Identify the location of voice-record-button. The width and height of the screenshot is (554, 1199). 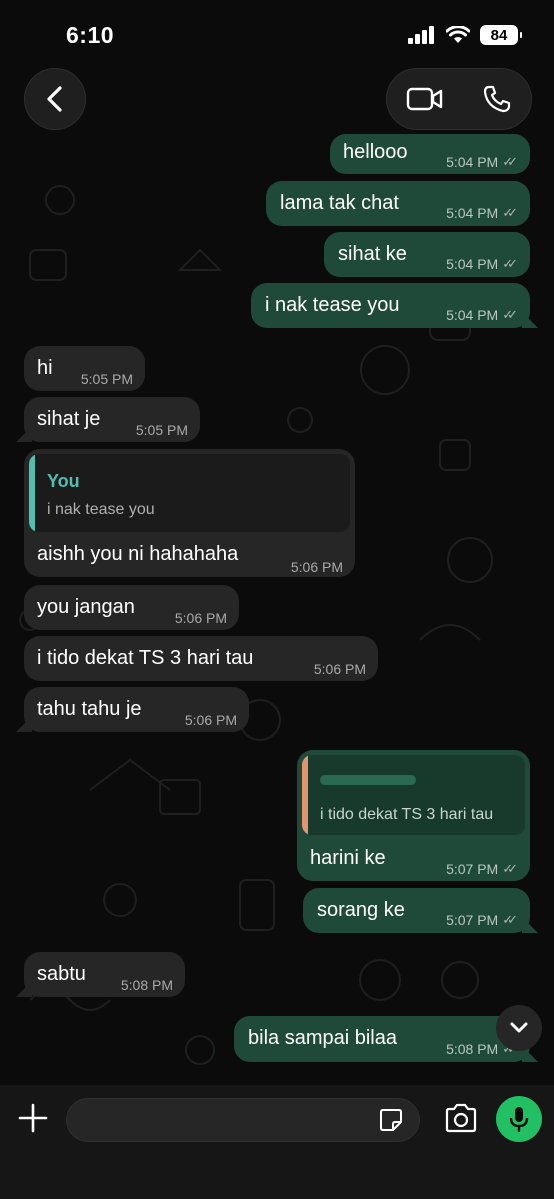
(519, 1119).